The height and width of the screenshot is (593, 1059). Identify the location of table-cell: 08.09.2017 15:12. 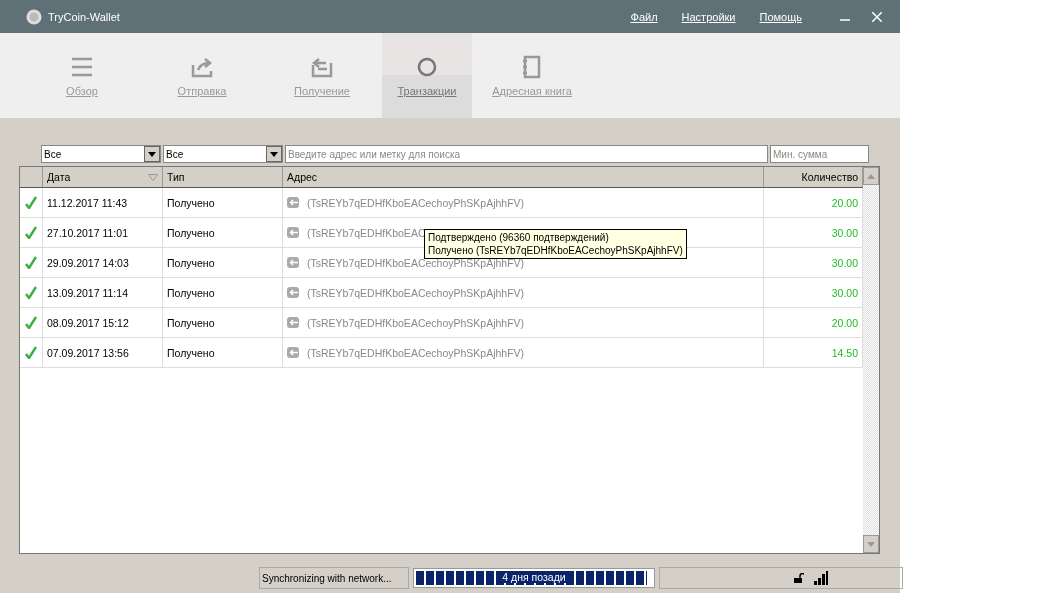
(103, 323).